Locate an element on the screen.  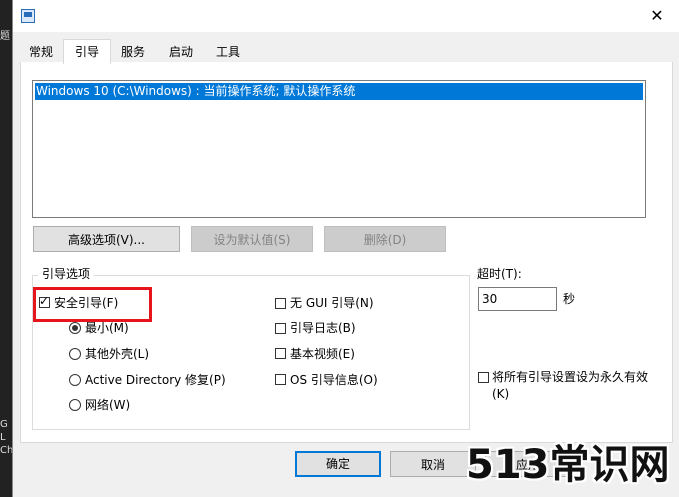
tab-startup: 启动 is located at coordinates (181, 52).